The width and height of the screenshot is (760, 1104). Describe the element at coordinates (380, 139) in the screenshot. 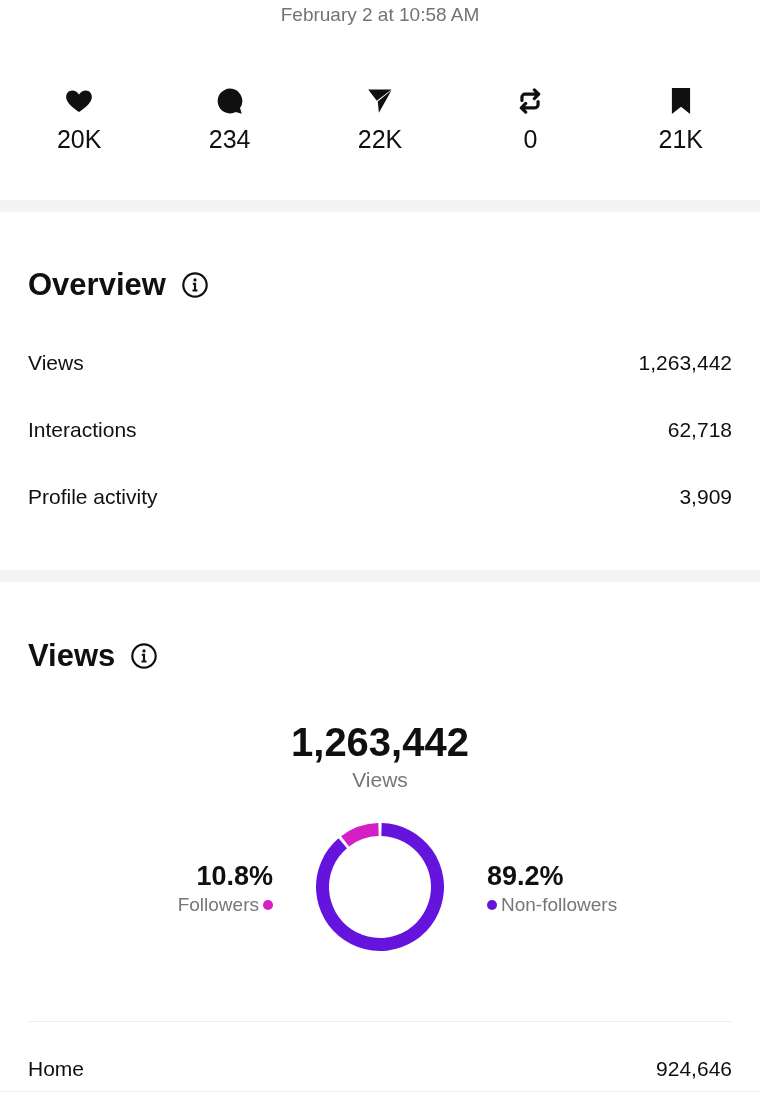

I see `stat-count: 22K` at that location.